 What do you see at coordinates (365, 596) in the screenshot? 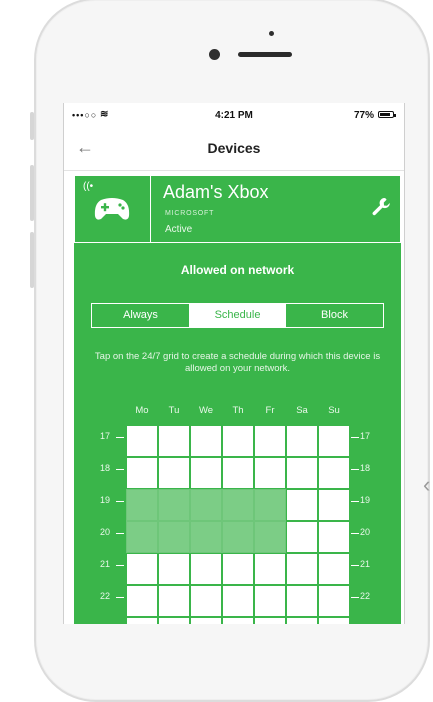
I see `hour-label-right: 22` at bounding box center [365, 596].